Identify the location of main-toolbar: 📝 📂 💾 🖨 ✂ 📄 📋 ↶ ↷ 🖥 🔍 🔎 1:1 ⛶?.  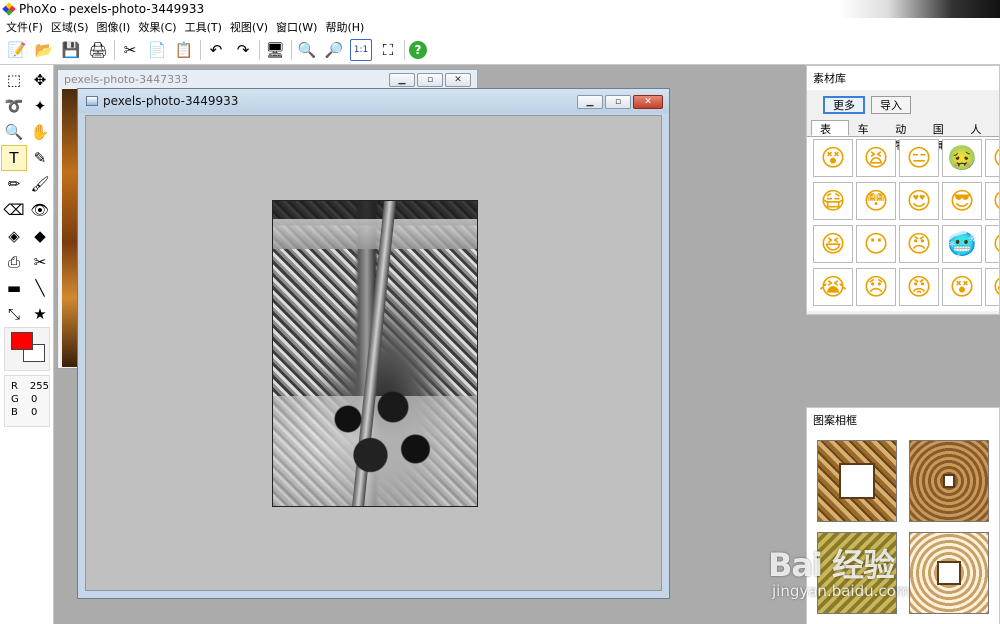
(500, 50).